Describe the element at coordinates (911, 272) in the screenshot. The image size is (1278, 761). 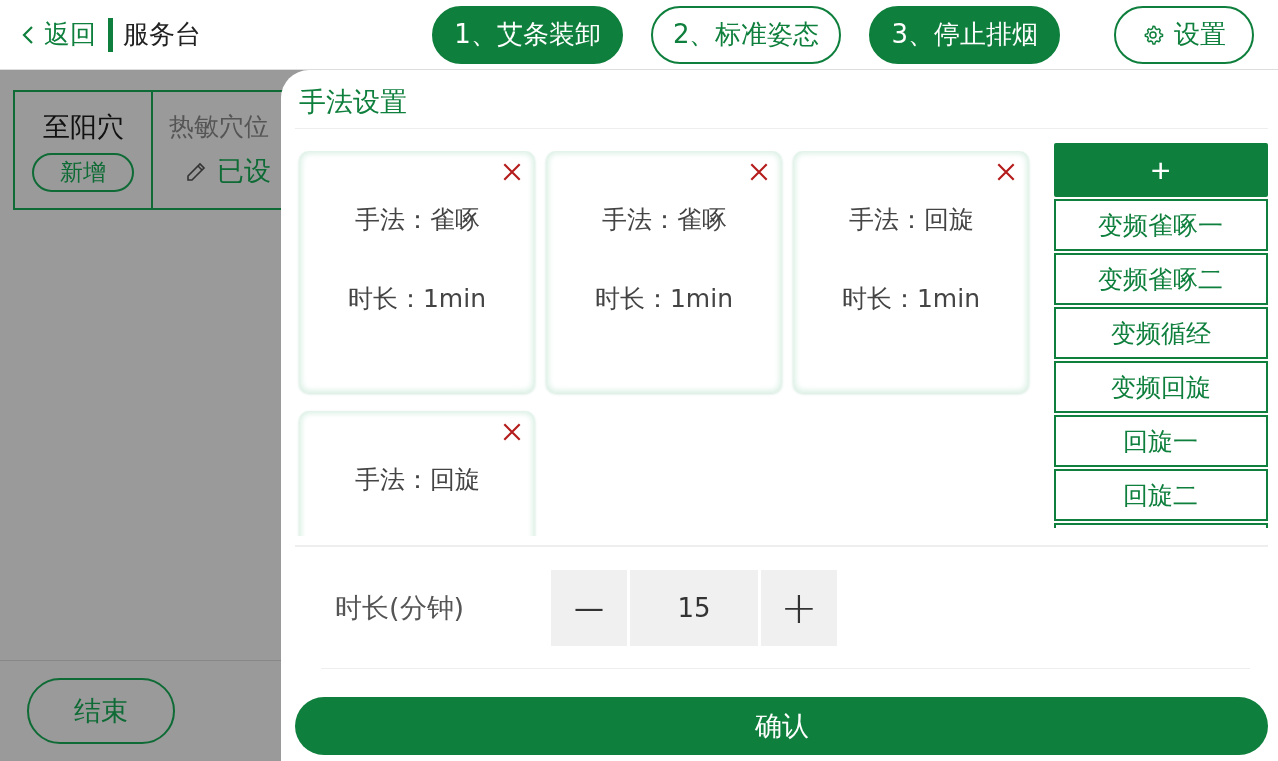
I see `technique-card: 手法：回旋 时长：1min` at that location.